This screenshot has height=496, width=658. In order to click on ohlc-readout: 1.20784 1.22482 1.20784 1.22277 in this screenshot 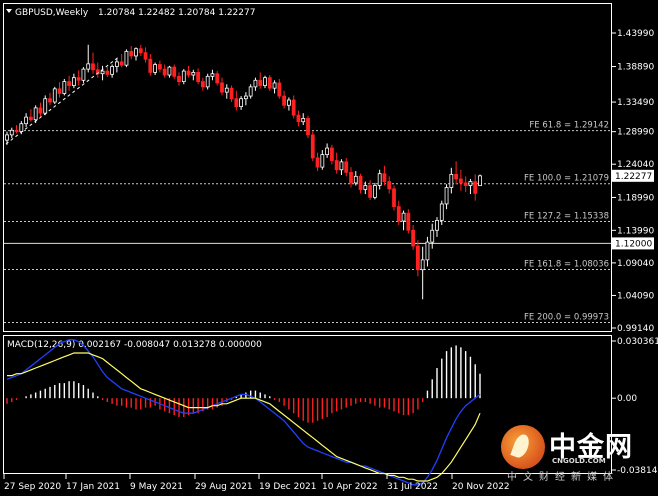, I will do `click(176, 13)`.